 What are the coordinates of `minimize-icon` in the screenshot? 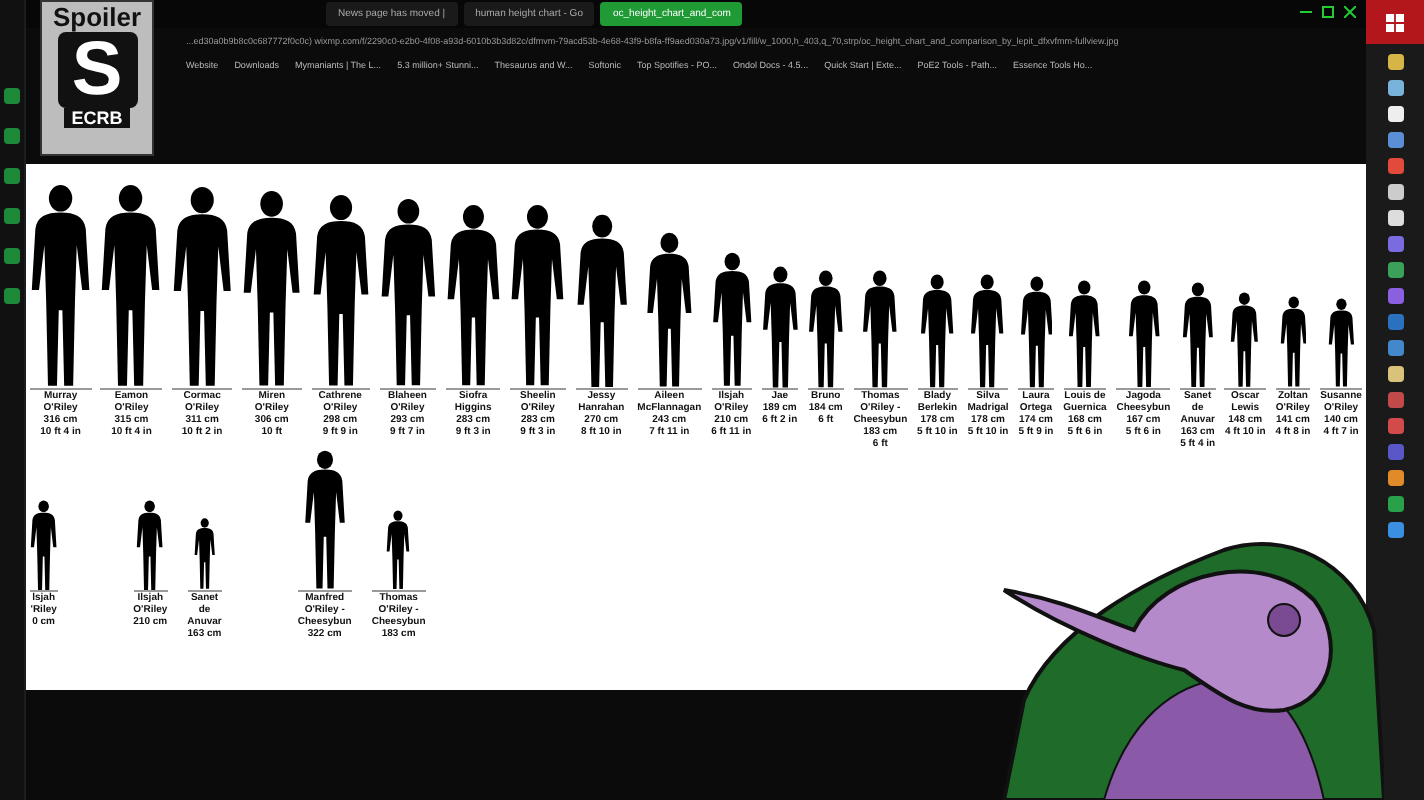 It's located at (1306, 12).